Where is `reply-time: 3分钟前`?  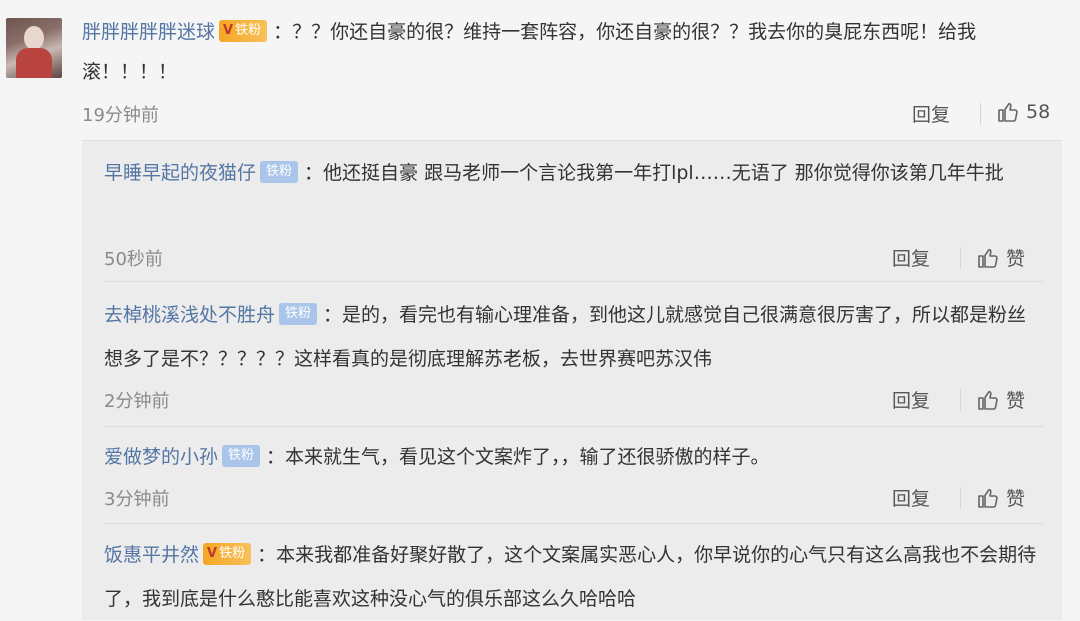
reply-time: 3分钟前 is located at coordinates (137, 499).